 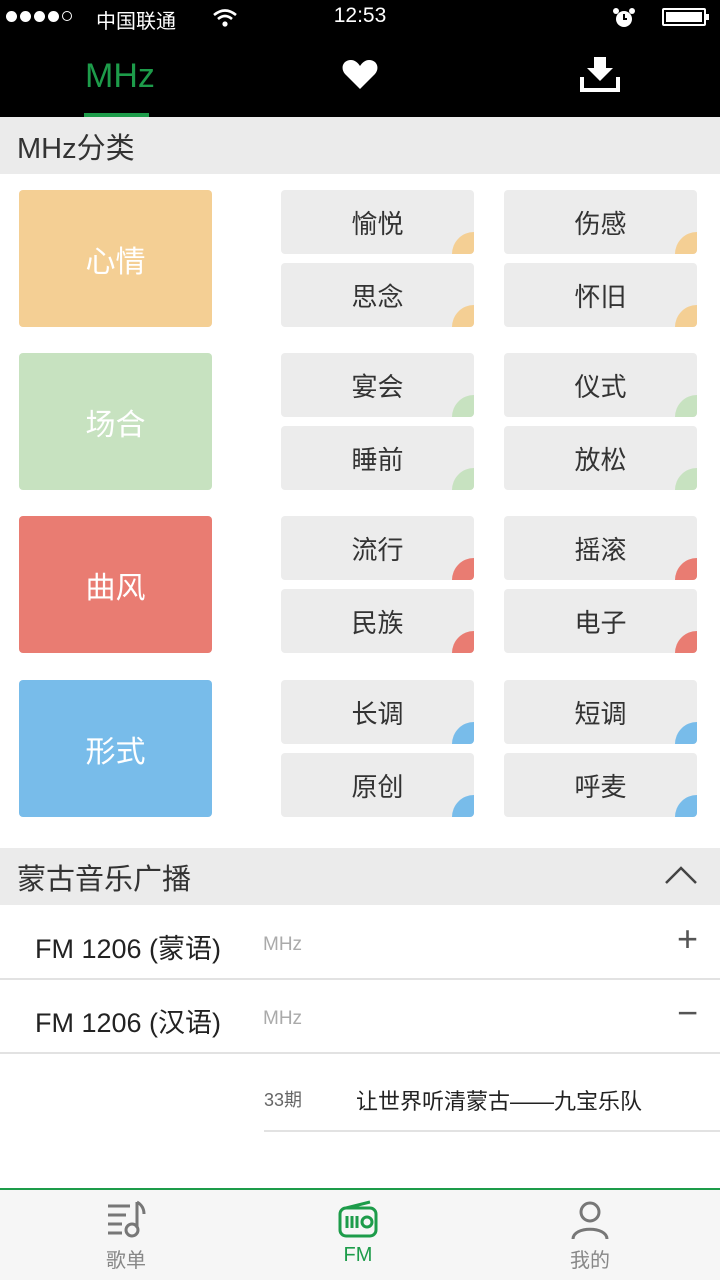 What do you see at coordinates (76, 148) in the screenshot?
I see `category-section-title: MHz分类` at bounding box center [76, 148].